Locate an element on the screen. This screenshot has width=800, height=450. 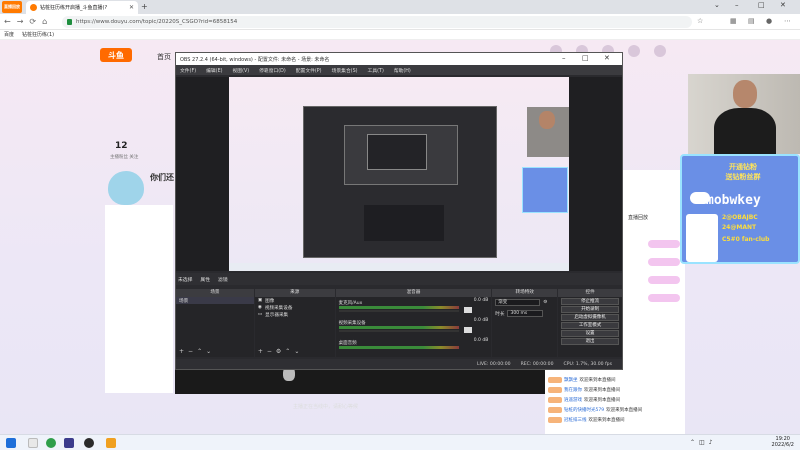
chrome-icon is located at coordinates (51, 443).